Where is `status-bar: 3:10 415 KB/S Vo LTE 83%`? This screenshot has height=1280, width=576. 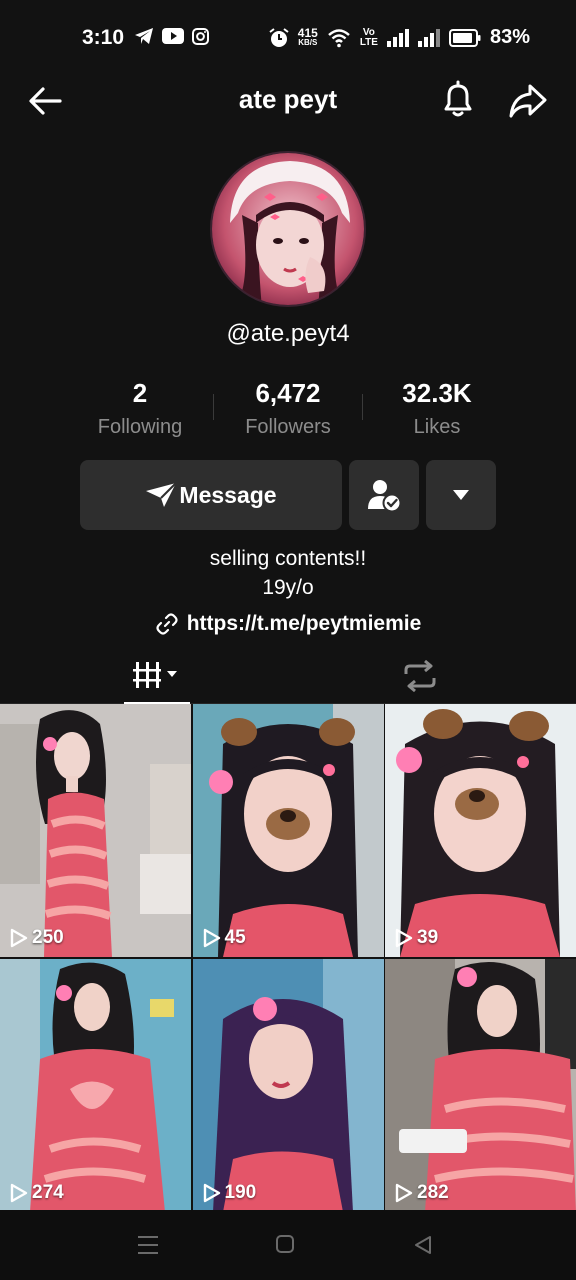
status-bar: 3:10 415 KB/S Vo LTE 83% is located at coordinates (288, 39).